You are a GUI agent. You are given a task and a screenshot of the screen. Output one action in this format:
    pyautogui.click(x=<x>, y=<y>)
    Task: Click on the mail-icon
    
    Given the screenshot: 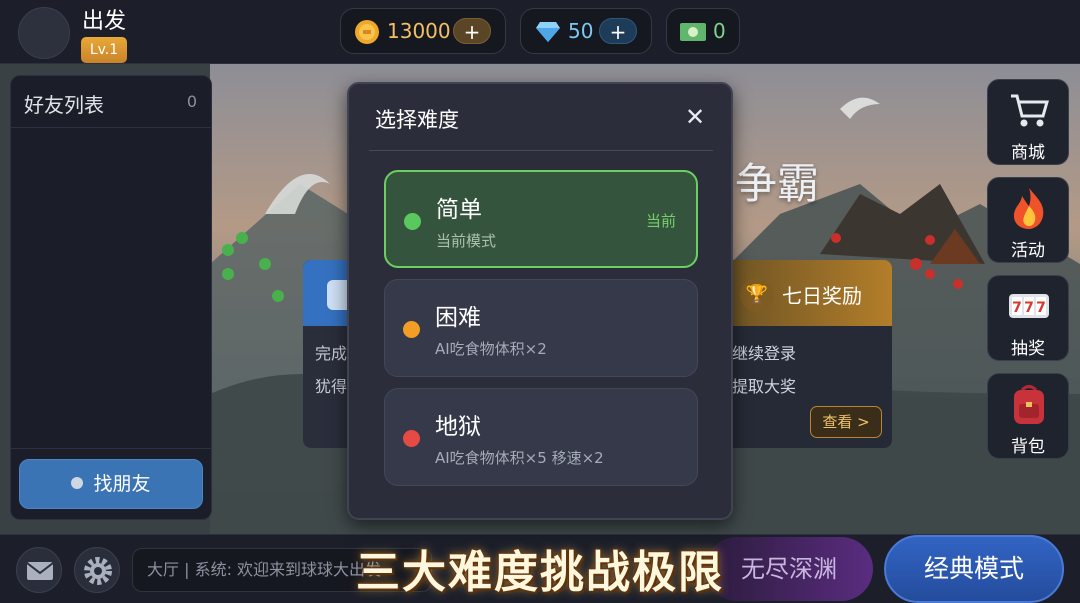 What is the action you would take?
    pyautogui.click(x=40, y=571)
    